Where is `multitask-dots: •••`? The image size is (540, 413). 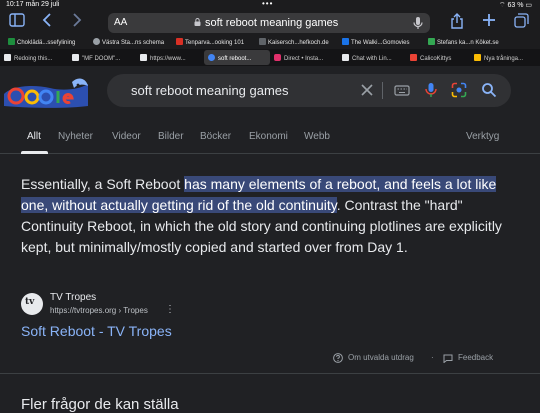
multitask-dots: ••• is located at coordinates (267, 4).